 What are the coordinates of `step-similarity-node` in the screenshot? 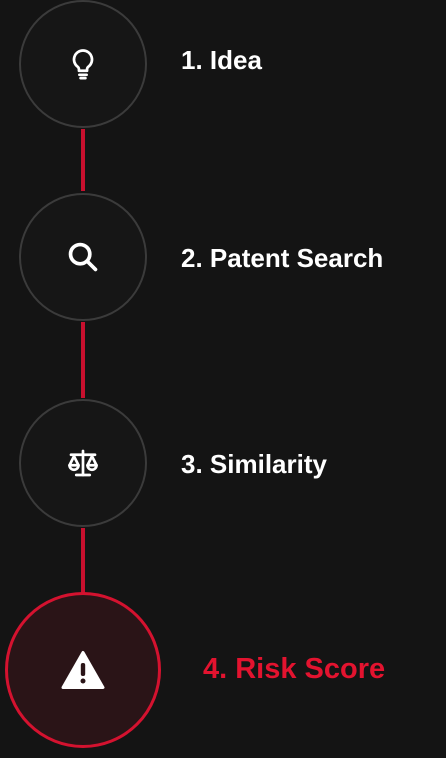 It's located at (83, 463).